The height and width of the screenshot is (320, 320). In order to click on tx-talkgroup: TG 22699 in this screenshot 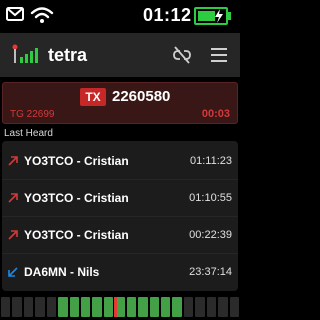, I will do `click(32, 114)`.